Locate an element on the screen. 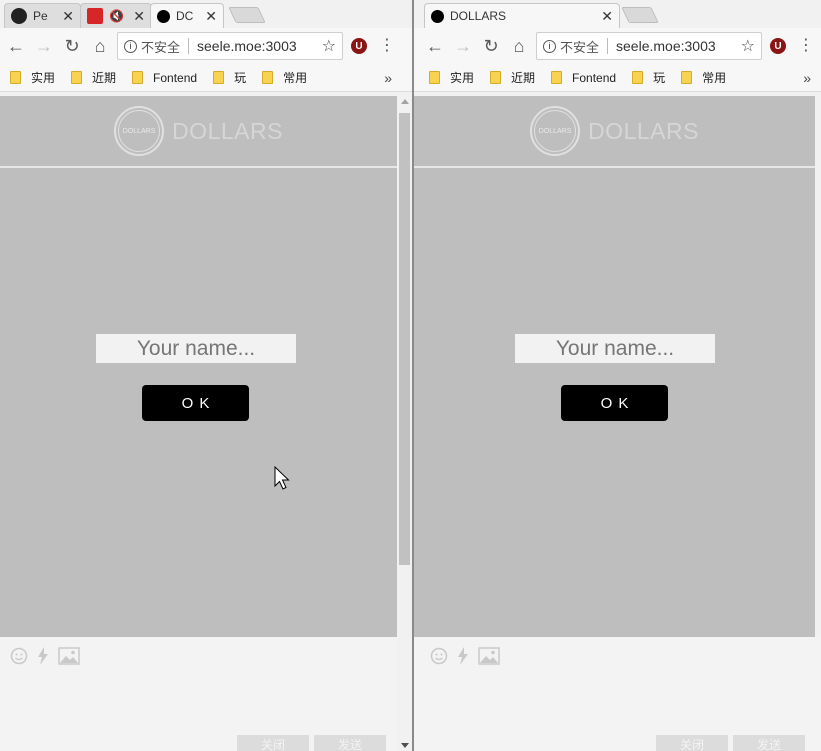  scroll-up-icon is located at coordinates (405, 101).